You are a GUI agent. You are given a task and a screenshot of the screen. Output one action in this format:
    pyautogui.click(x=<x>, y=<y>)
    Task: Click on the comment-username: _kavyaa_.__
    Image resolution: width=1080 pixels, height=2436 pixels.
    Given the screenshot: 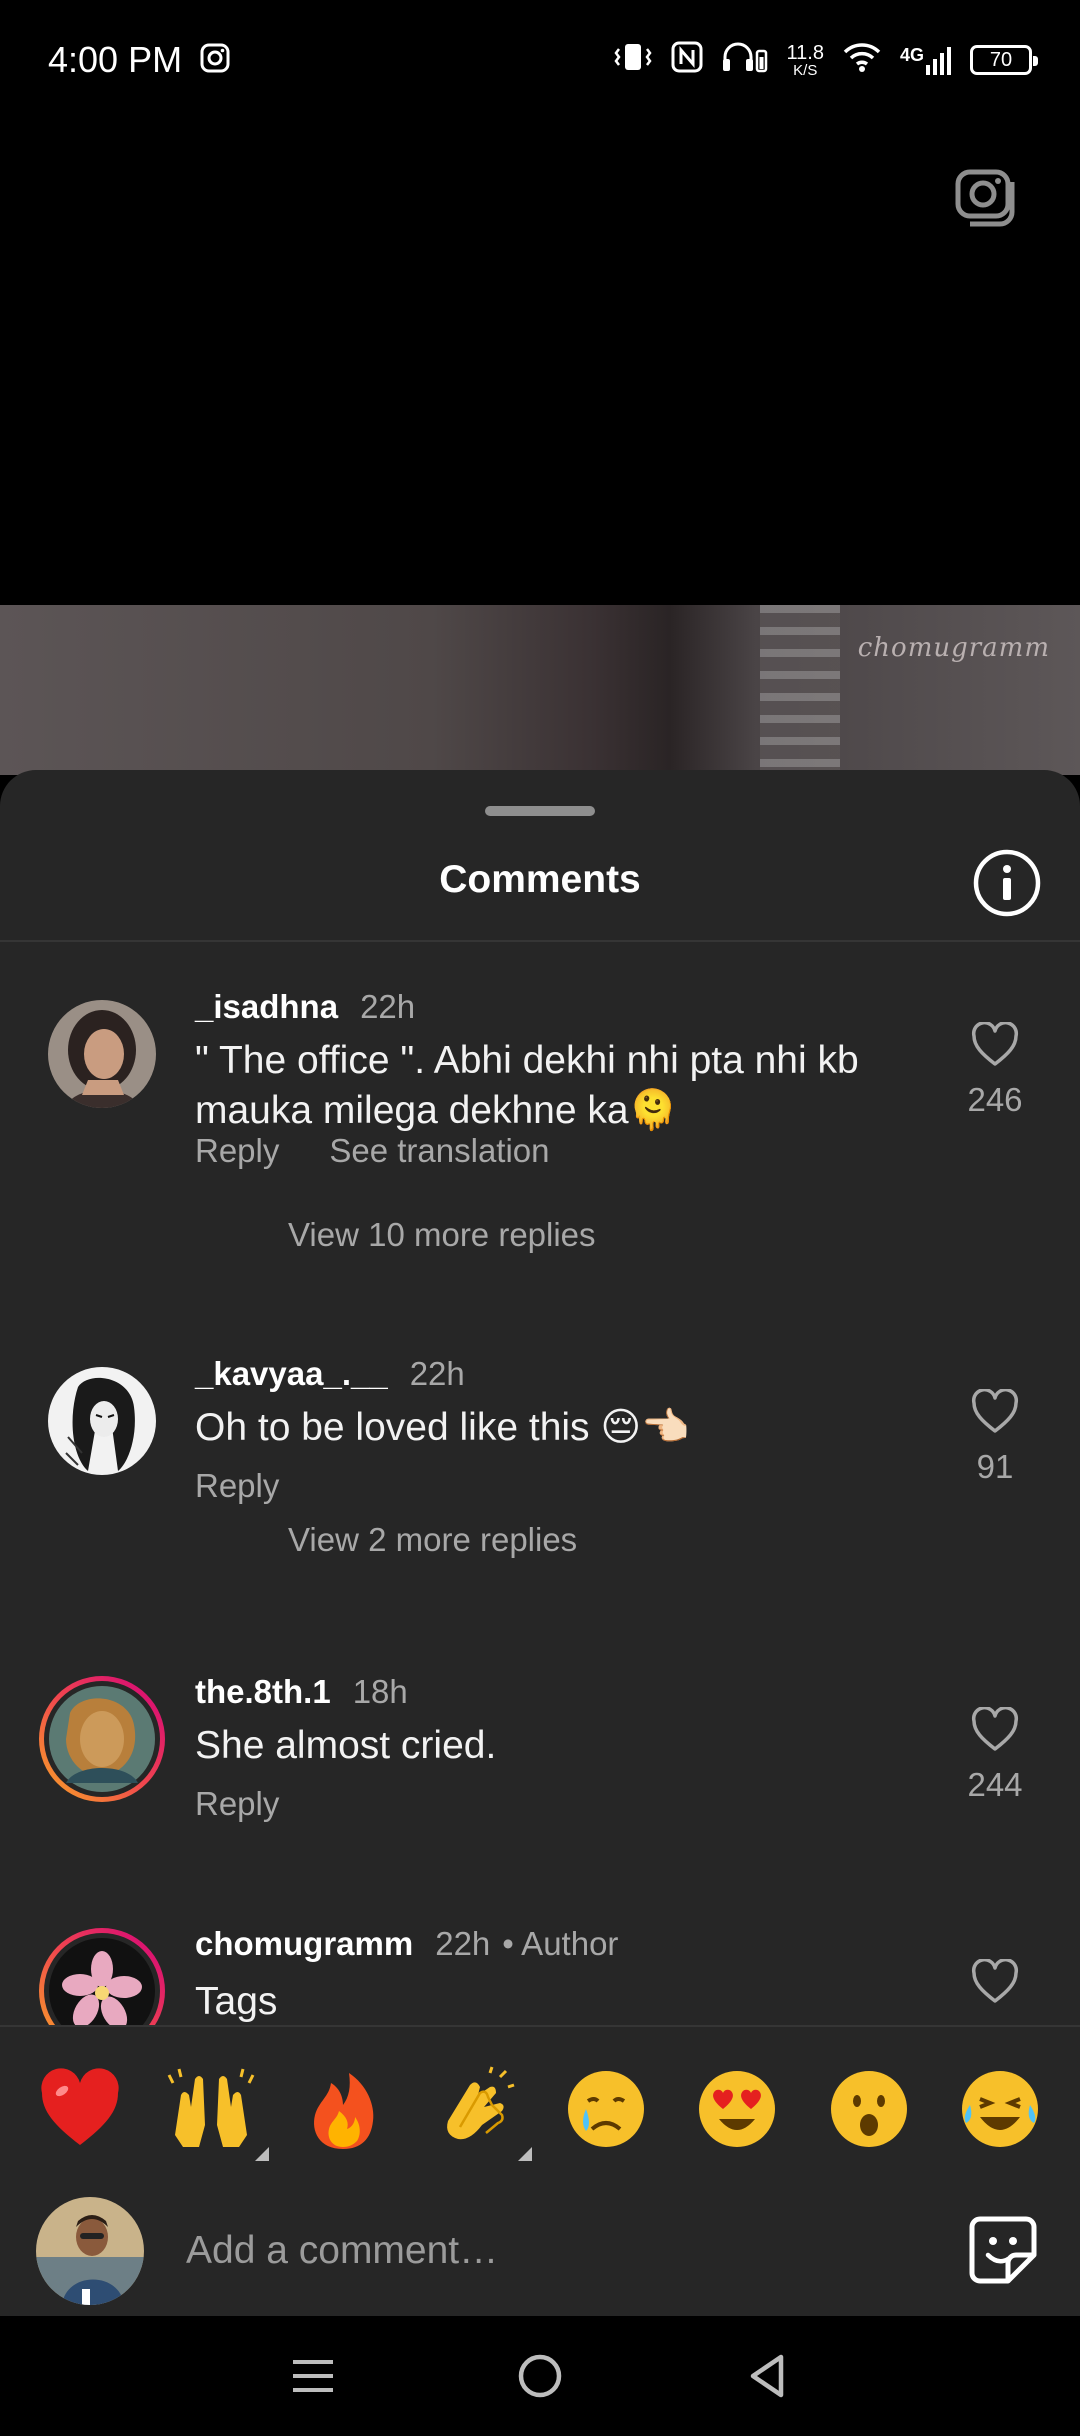 What is the action you would take?
    pyautogui.click(x=291, y=1374)
    